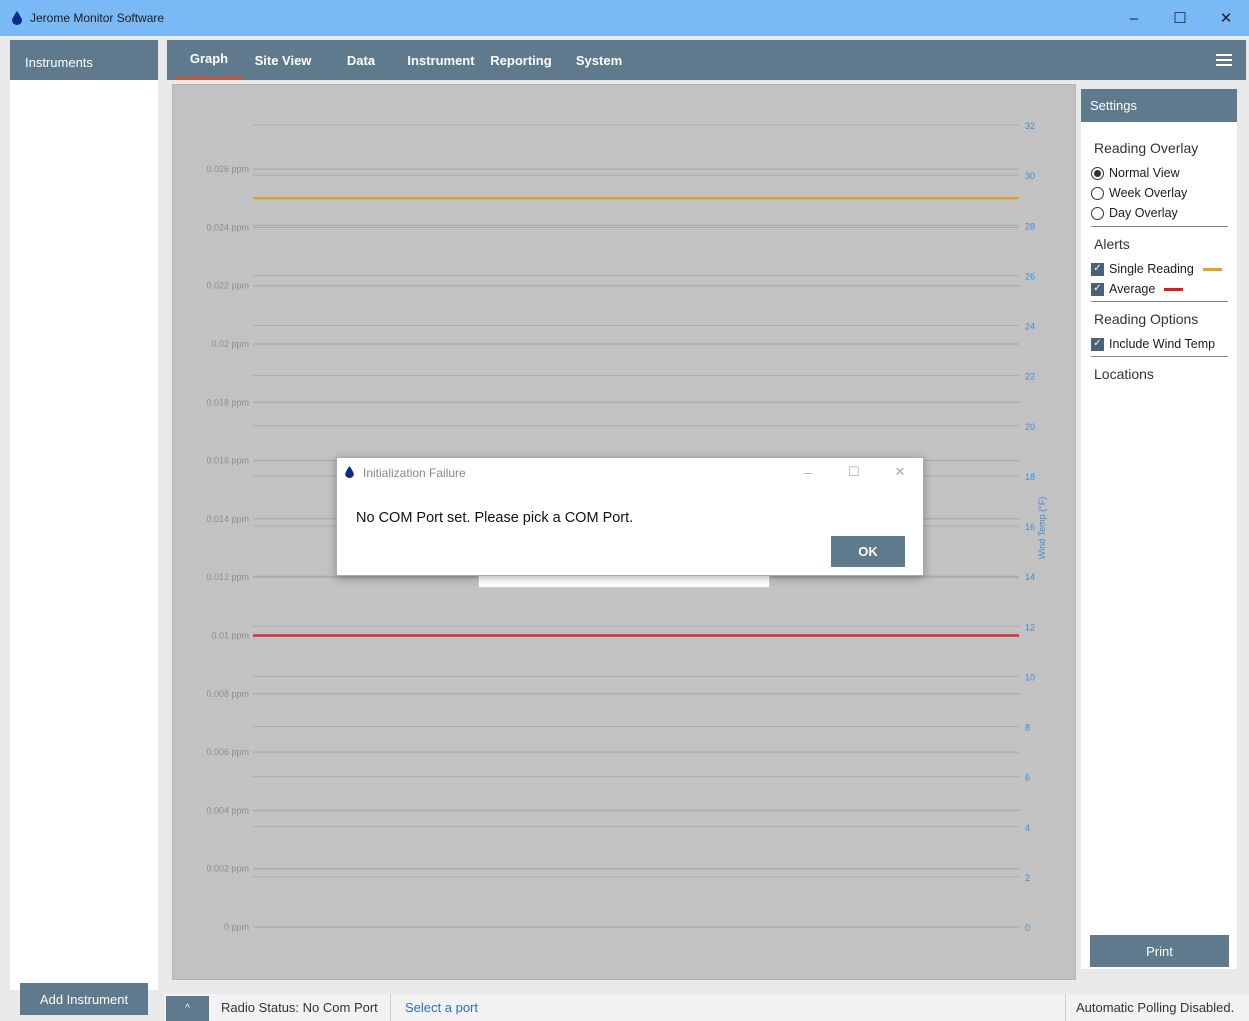 The width and height of the screenshot is (1249, 1021). What do you see at coordinates (441, 1007) in the screenshot?
I see `select-port-link: Select a port` at bounding box center [441, 1007].